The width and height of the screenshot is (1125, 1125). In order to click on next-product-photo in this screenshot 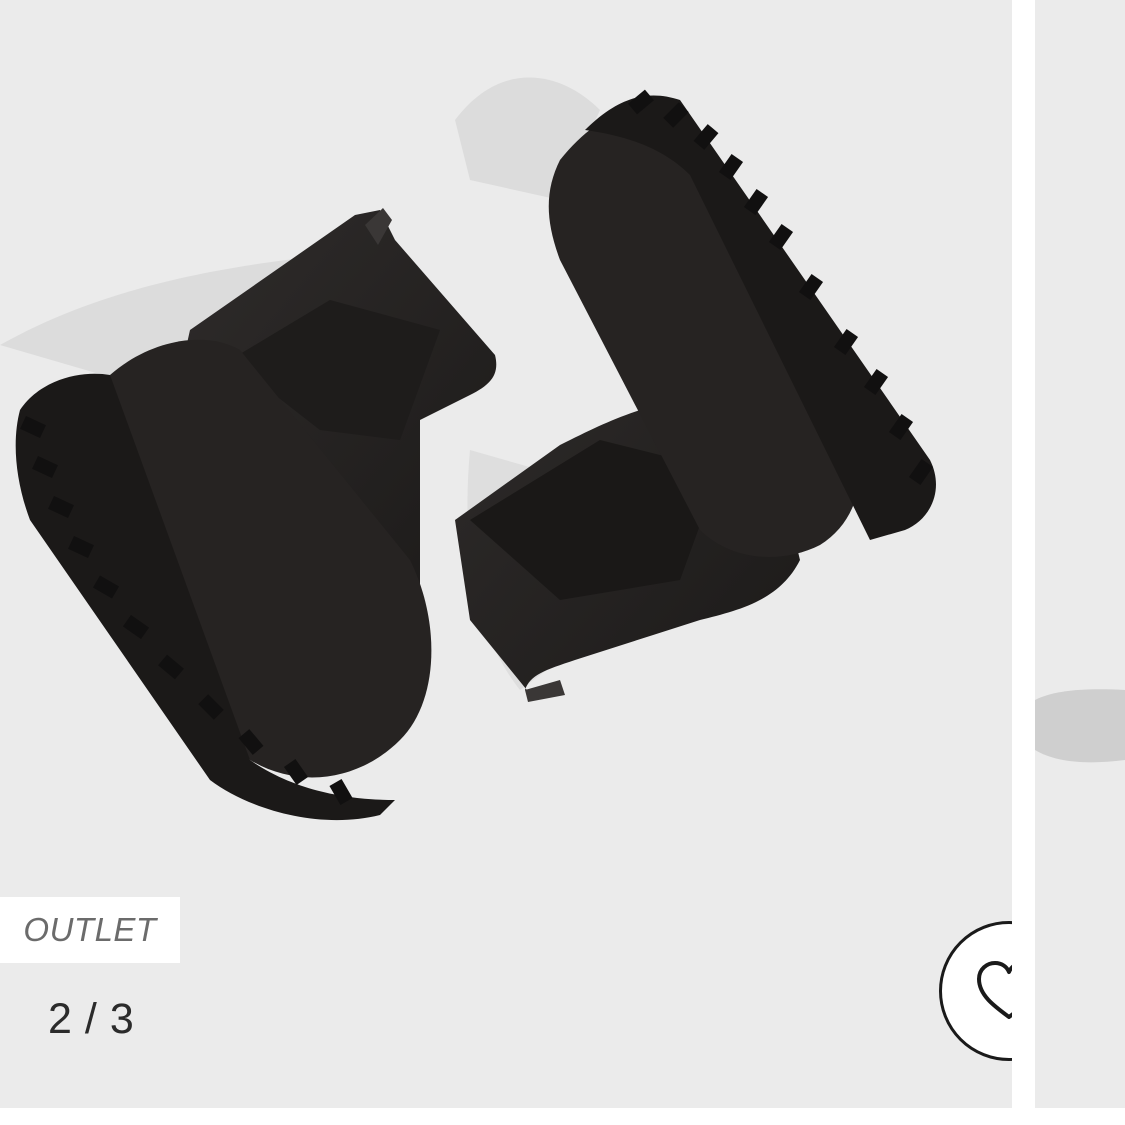, I will do `click(1080, 726)`.